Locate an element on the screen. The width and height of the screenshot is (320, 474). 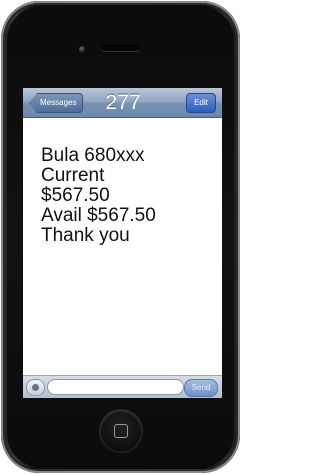
navigation-bar: Messages 277 Edit is located at coordinates (122, 103).